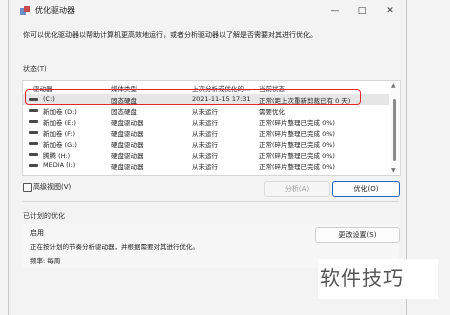 The image size is (450, 315). I want to click on optimize-button: 优化(O), so click(366, 189).